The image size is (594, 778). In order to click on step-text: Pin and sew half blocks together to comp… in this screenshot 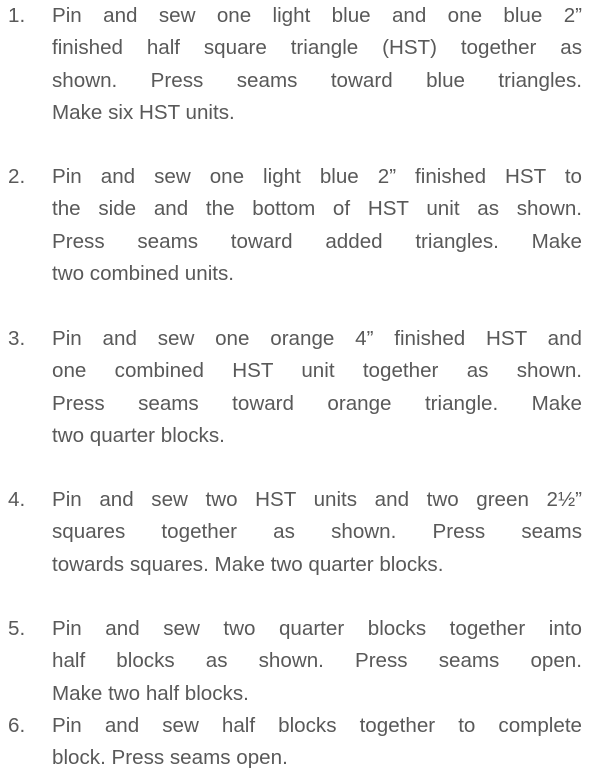, I will do `click(317, 742)`.